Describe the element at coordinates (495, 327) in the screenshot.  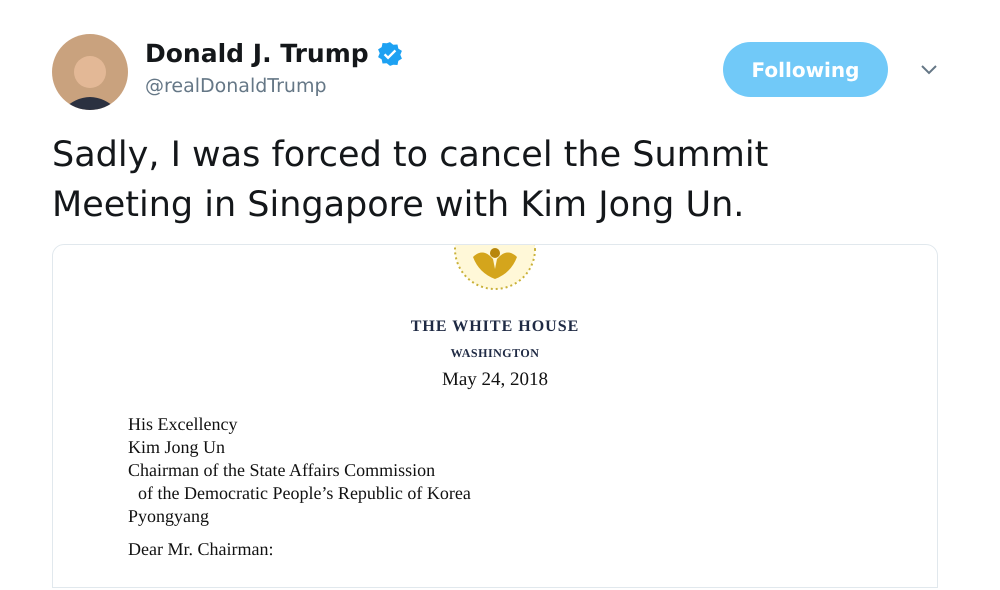
I see `letterhead-title: THE WHITE HOUSE` at that location.